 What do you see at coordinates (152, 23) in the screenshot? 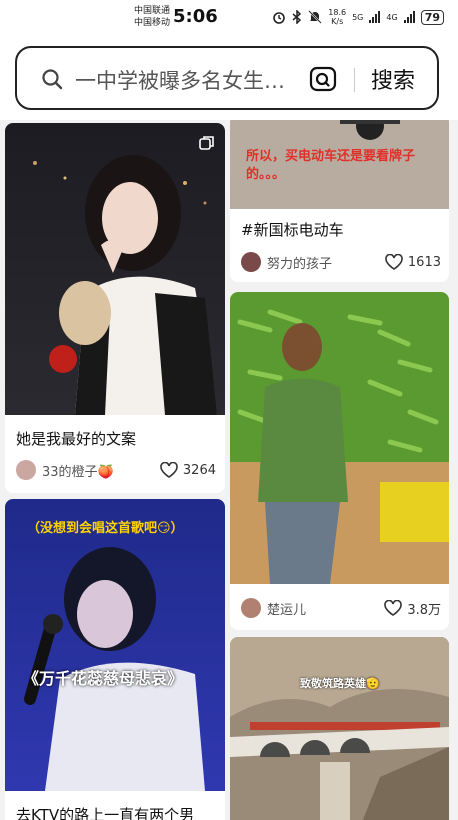
I see `carrier-2: 中国移动` at bounding box center [152, 23].